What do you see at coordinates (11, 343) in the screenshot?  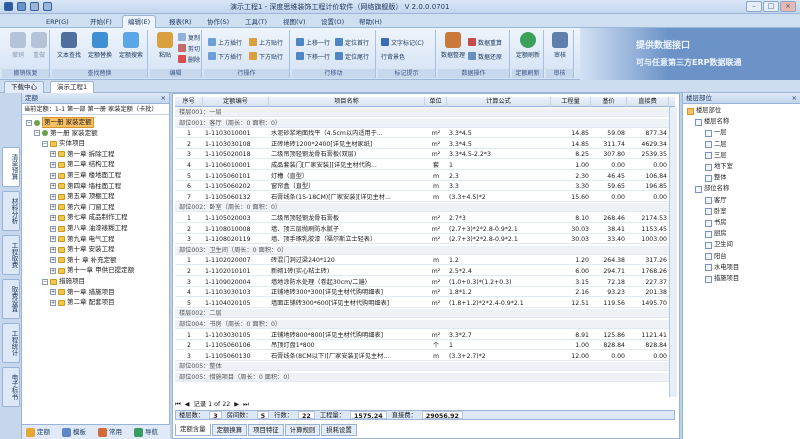 I see `vtab-stats: 工程统计` at bounding box center [11, 343].